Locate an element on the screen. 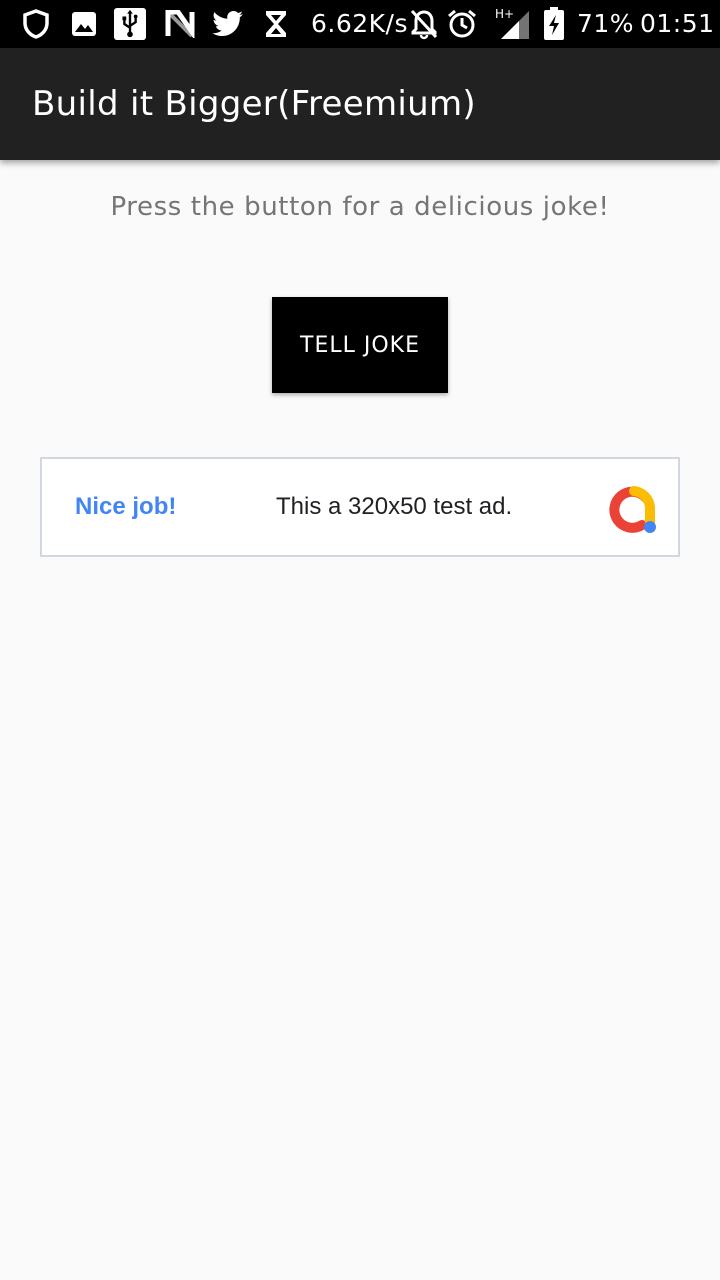  network-type: H+ is located at coordinates (504, 14).